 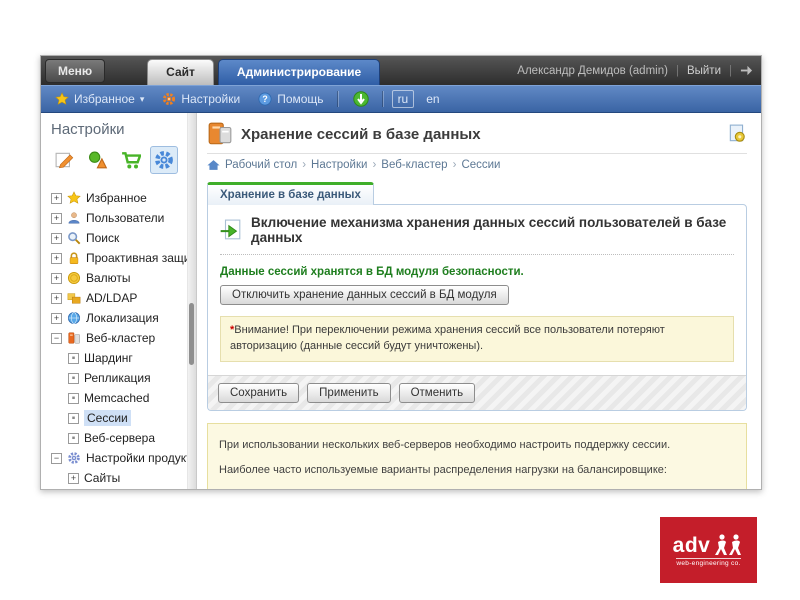 What do you see at coordinates (169, 99) in the screenshot?
I see `gear-icon` at bounding box center [169, 99].